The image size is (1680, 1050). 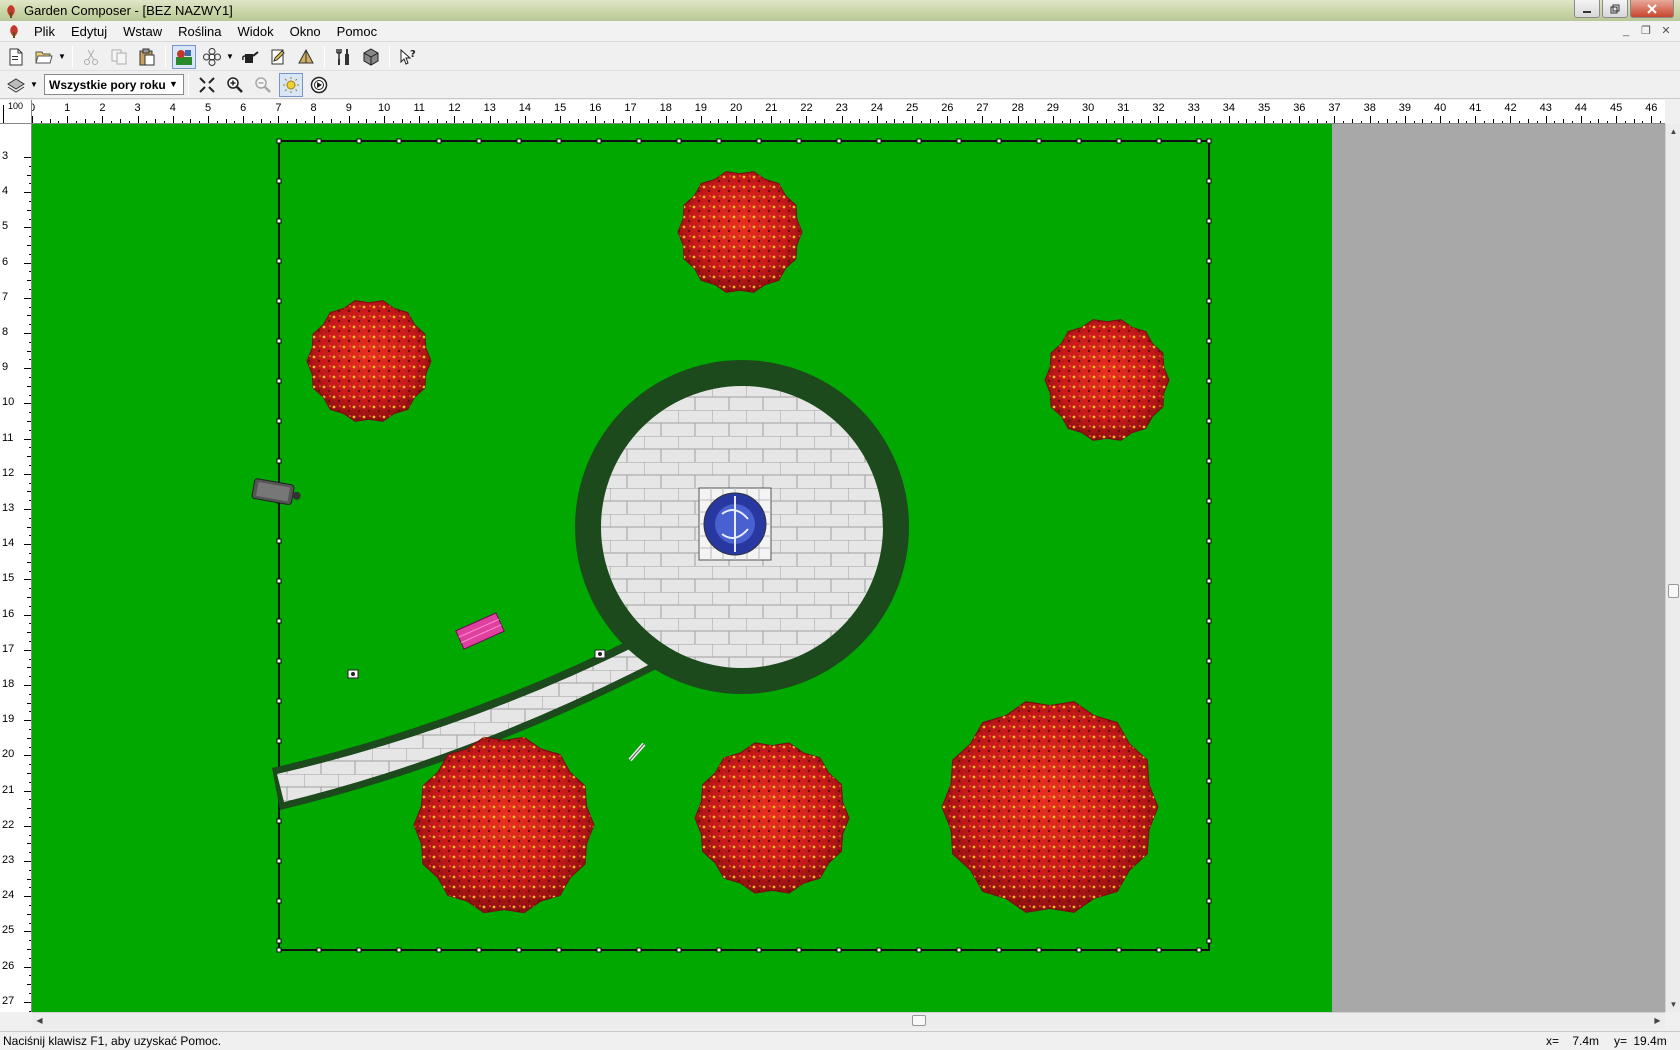 I want to click on open-button, so click(x=44, y=57).